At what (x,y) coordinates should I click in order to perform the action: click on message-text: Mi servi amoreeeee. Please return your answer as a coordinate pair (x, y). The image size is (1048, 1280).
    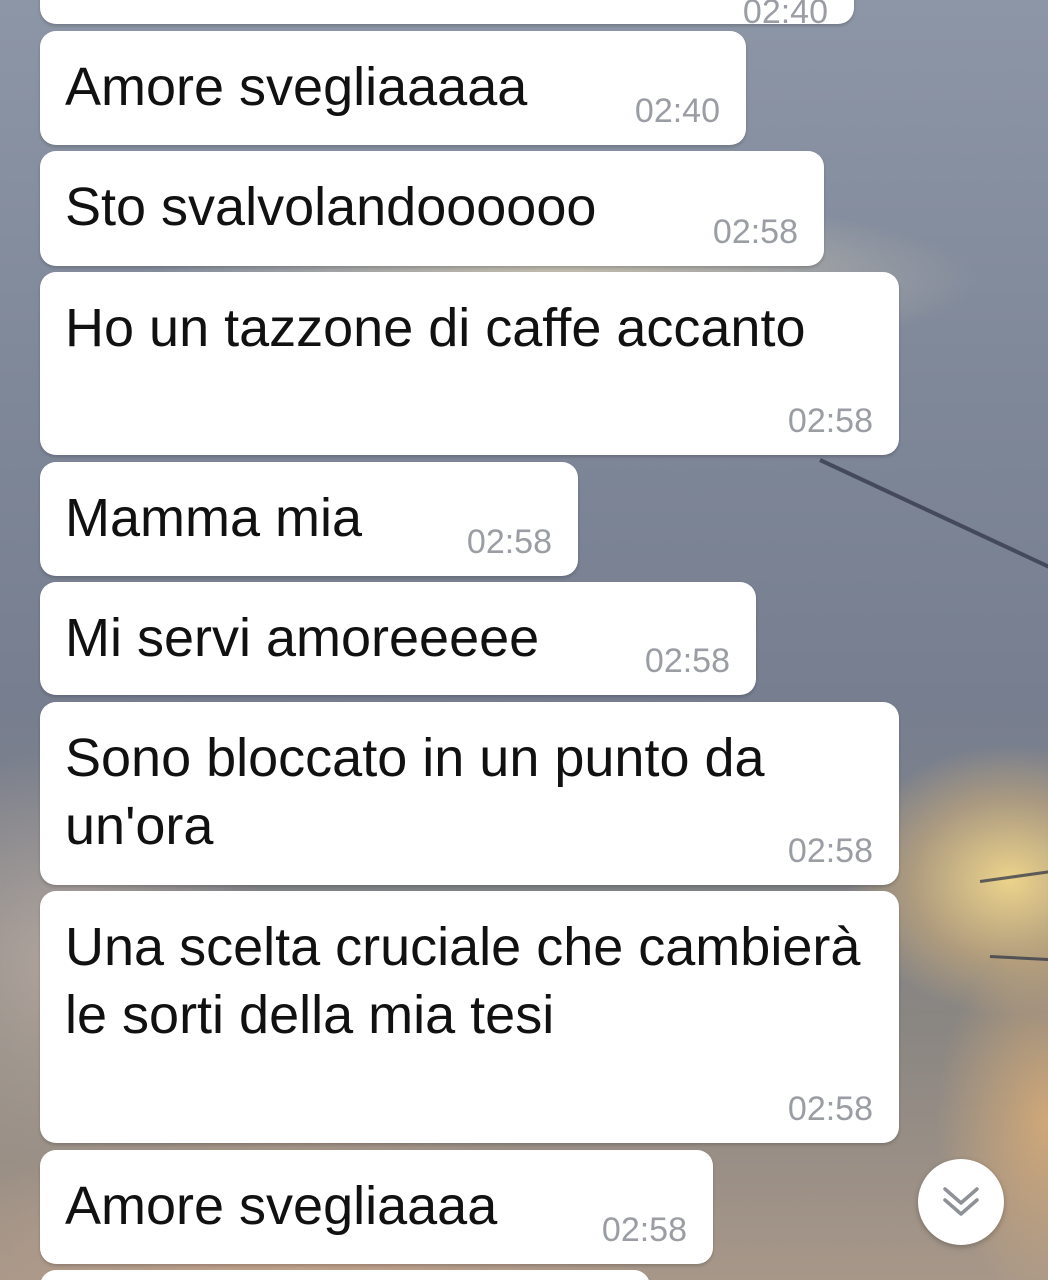
    Looking at the image, I should click on (302, 638).